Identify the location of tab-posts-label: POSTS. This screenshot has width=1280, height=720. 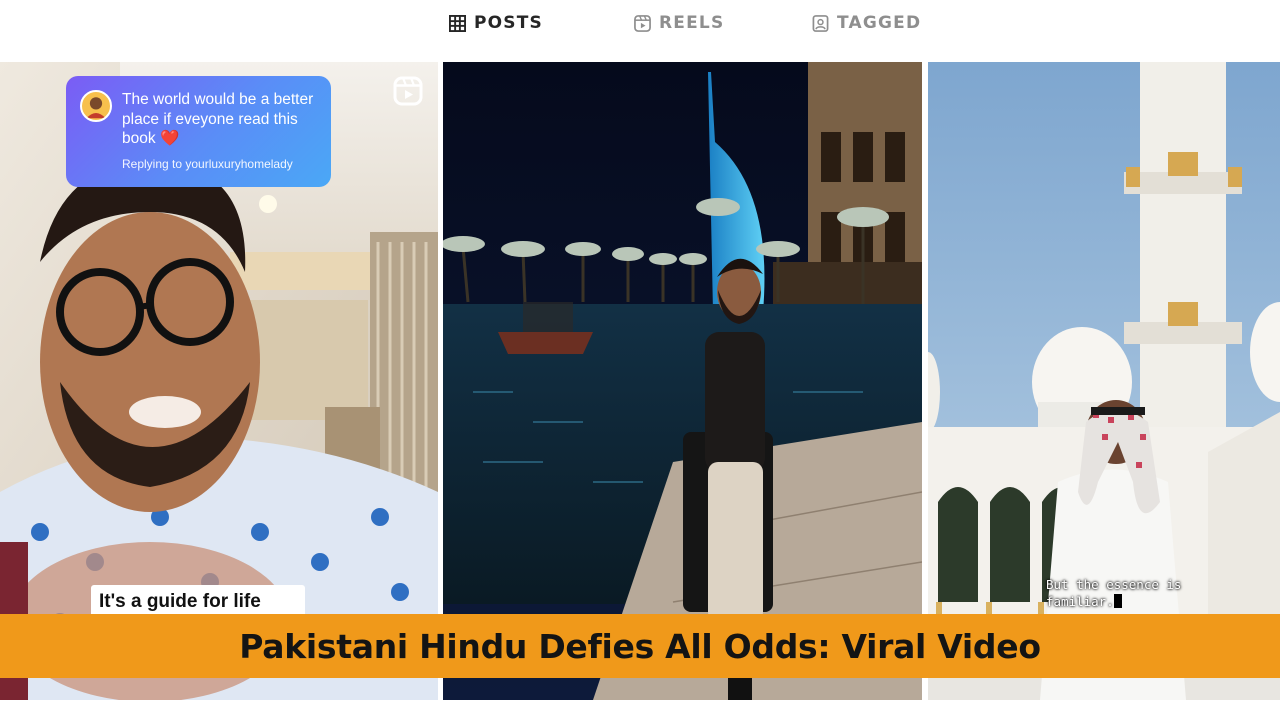
(508, 23).